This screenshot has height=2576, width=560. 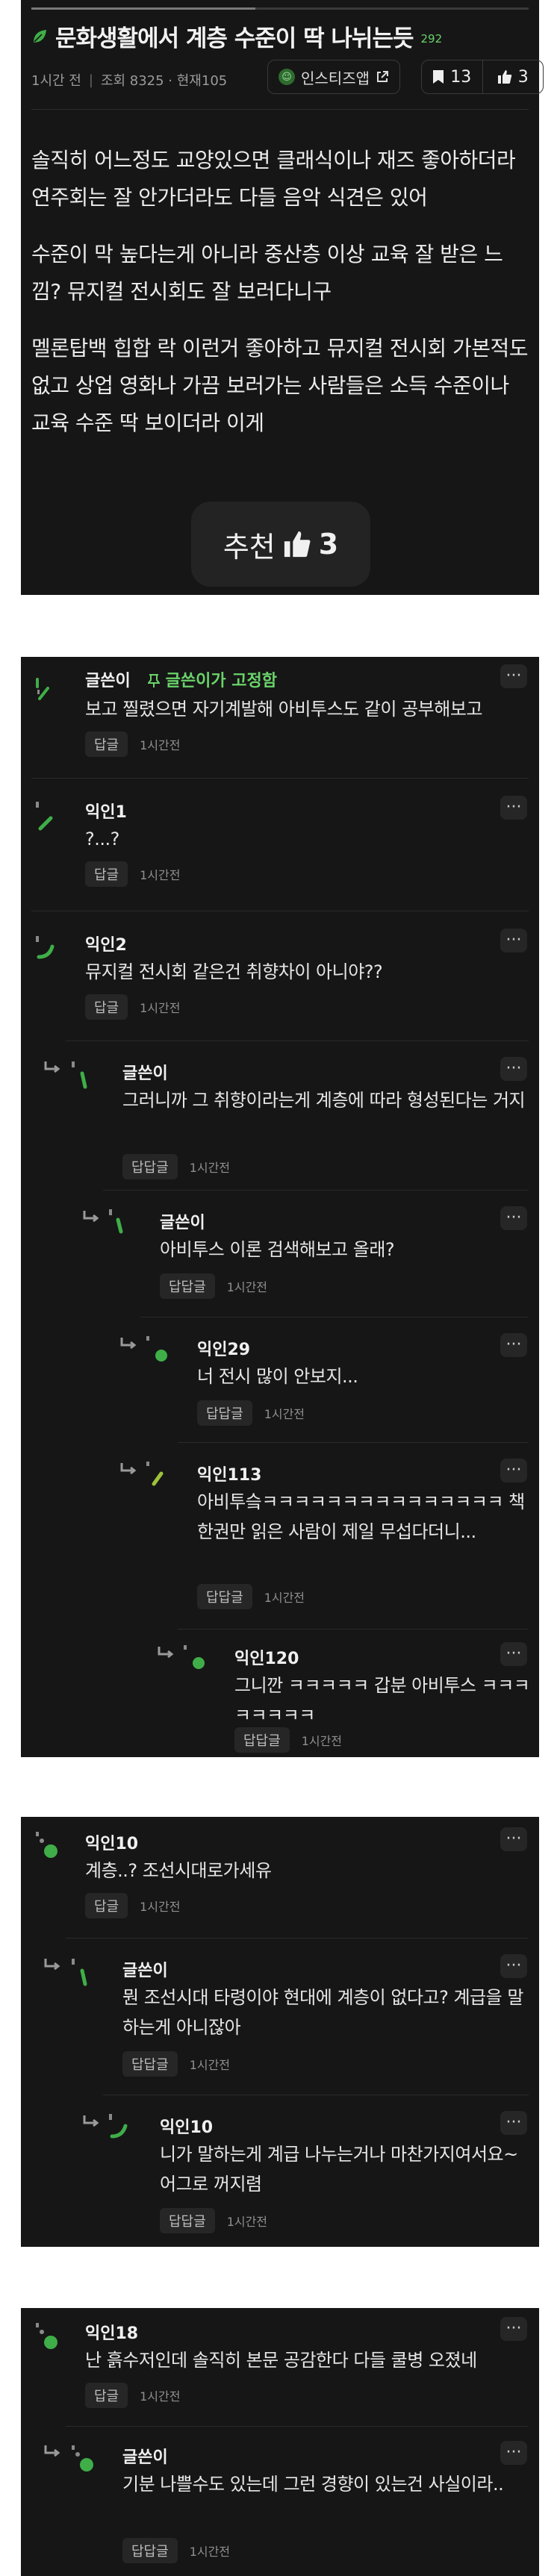 I want to click on comment-count-badge: 292, so click(x=432, y=39).